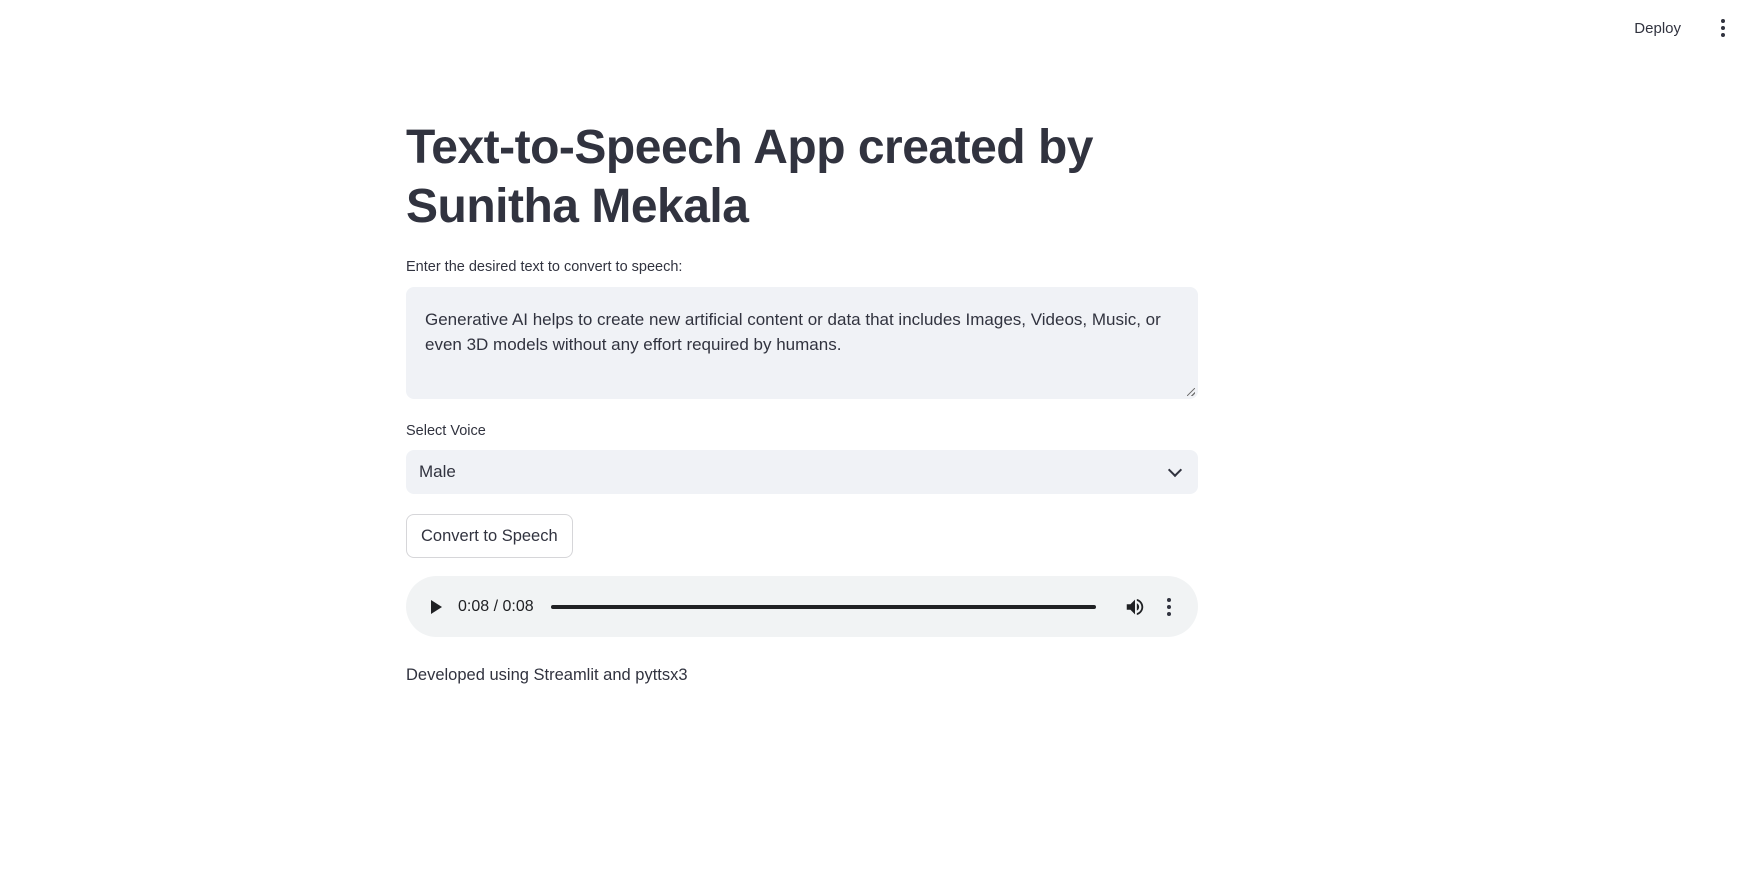 The height and width of the screenshot is (885, 1757). I want to click on convert-to-speech-button: Convert to Speech, so click(489, 536).